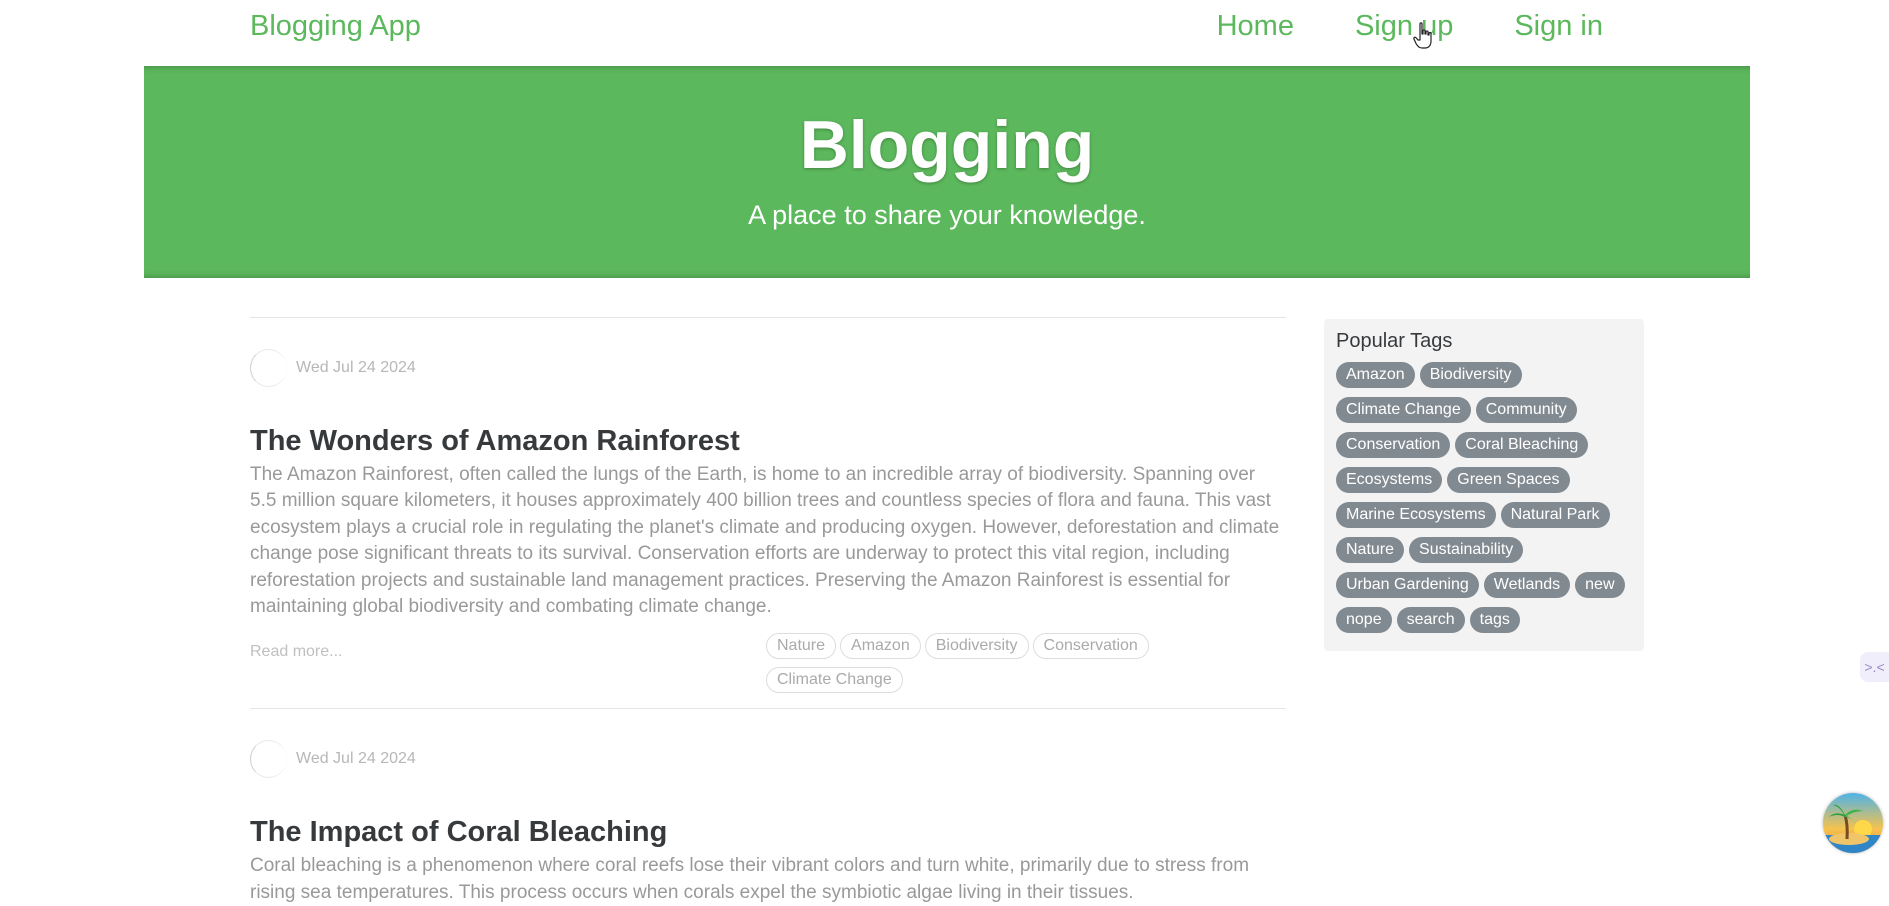 Image resolution: width=1889 pixels, height=906 pixels. I want to click on tag-pill: Marine Ecosystems, so click(1416, 515).